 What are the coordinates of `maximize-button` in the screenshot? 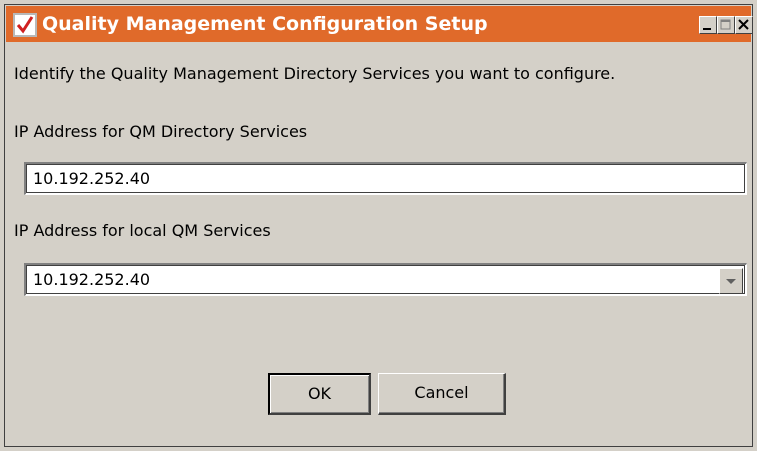 It's located at (726, 25).